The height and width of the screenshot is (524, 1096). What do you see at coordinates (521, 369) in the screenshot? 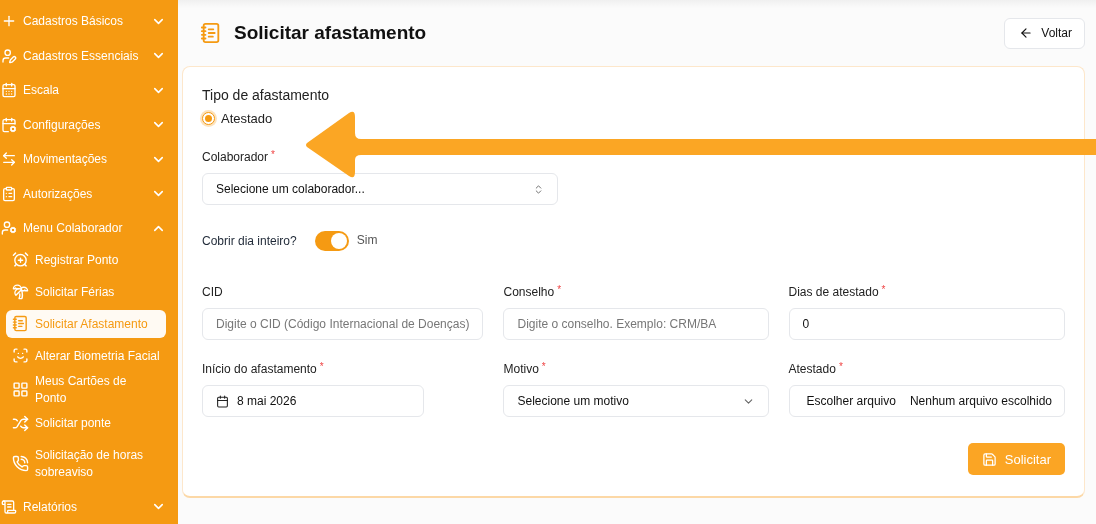
I see `field-label: Motivo` at bounding box center [521, 369].